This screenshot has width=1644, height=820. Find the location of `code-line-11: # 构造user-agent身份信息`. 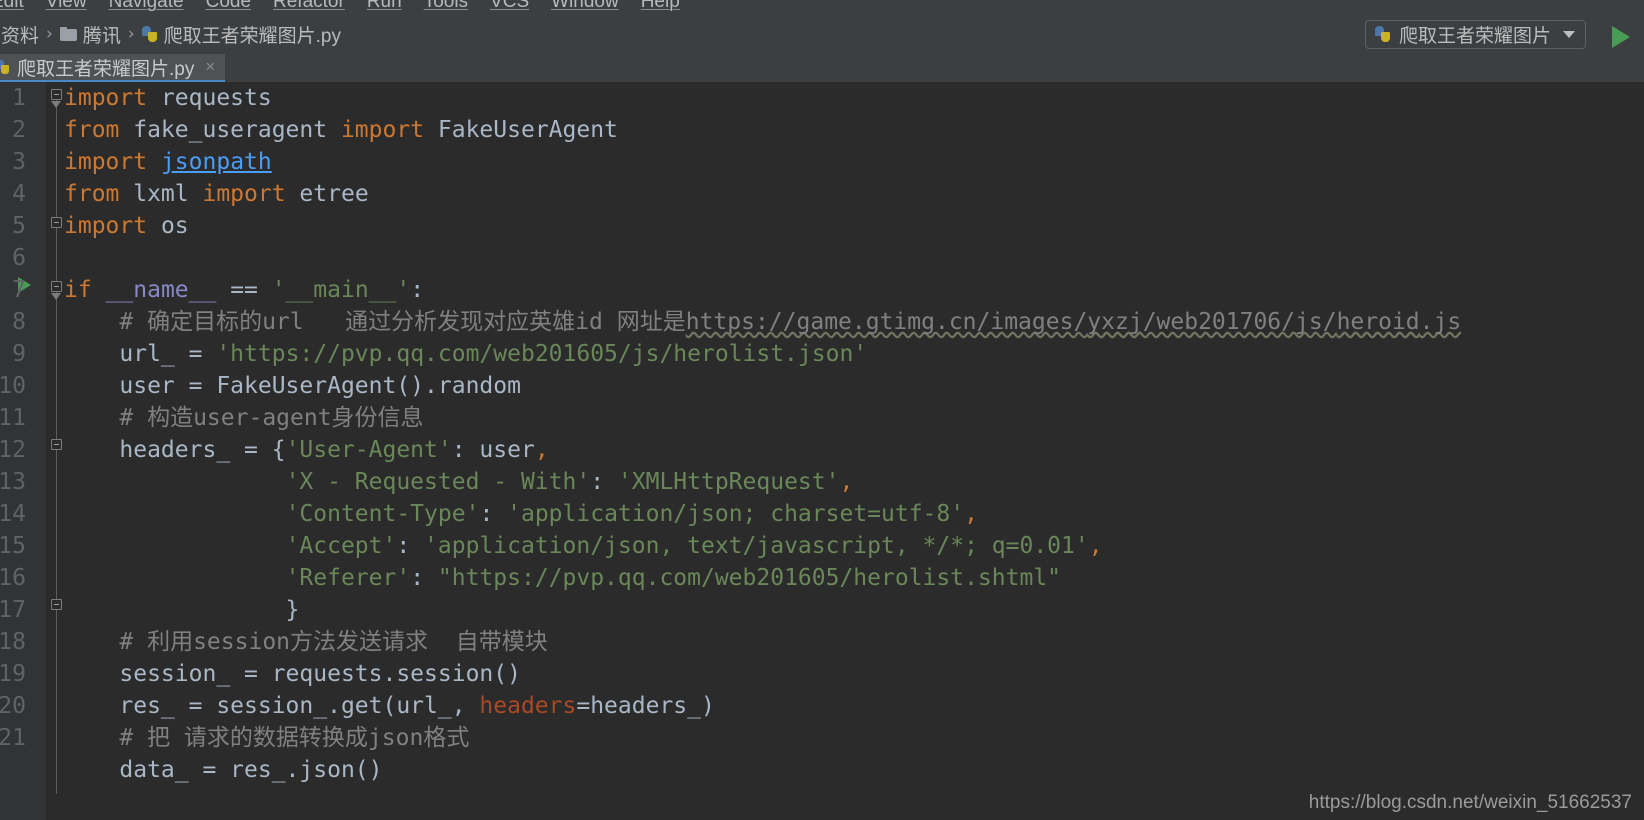

code-line-11: # 构造user-agent身份信息 is located at coordinates (243, 418).